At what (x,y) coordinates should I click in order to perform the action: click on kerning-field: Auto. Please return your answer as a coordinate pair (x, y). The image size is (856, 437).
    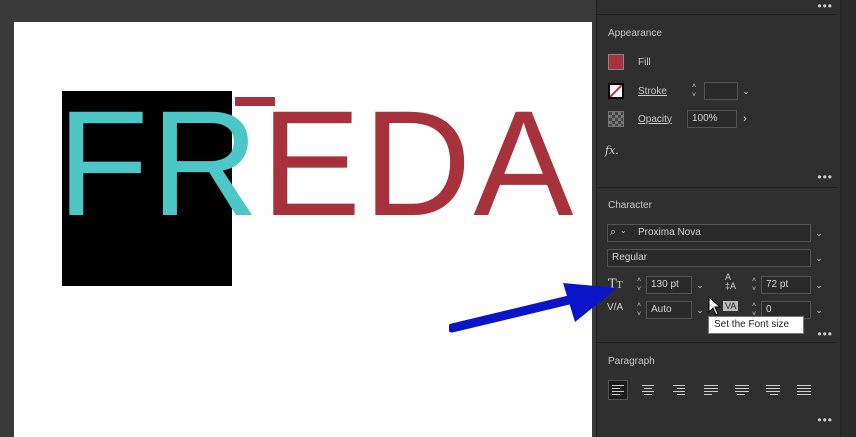
    Looking at the image, I should click on (669, 310).